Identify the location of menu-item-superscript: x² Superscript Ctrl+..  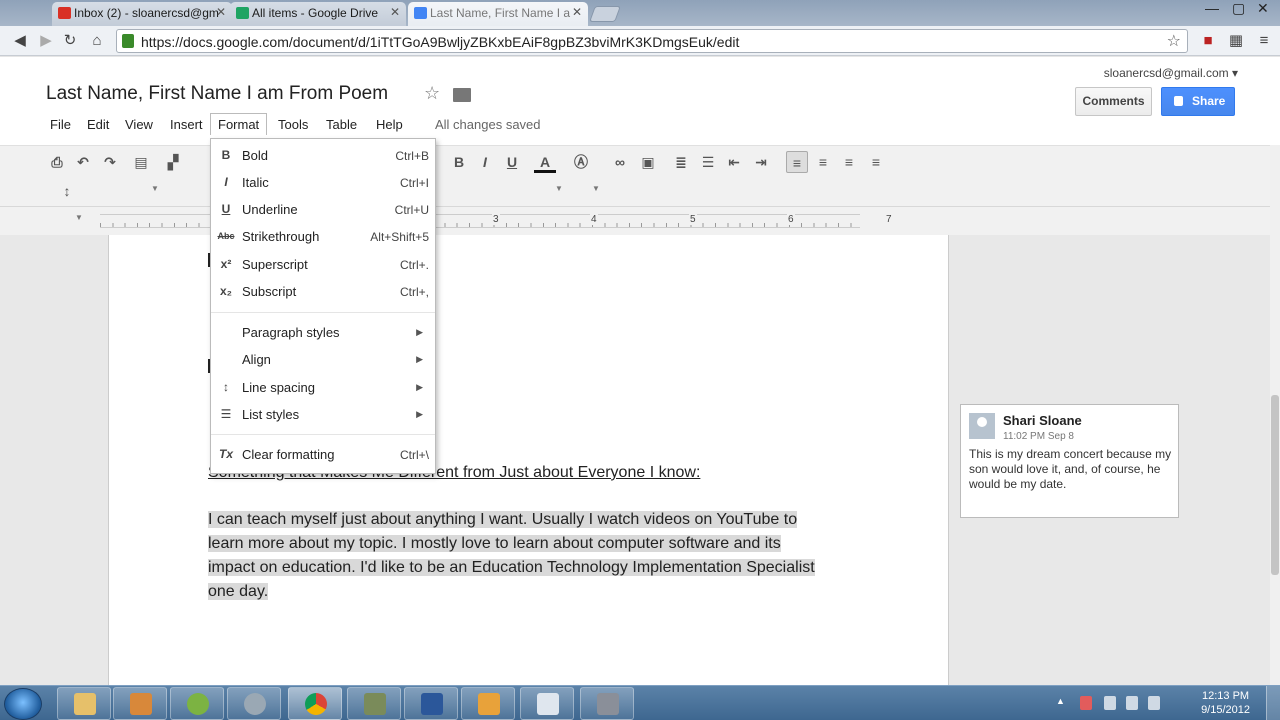
(323, 266).